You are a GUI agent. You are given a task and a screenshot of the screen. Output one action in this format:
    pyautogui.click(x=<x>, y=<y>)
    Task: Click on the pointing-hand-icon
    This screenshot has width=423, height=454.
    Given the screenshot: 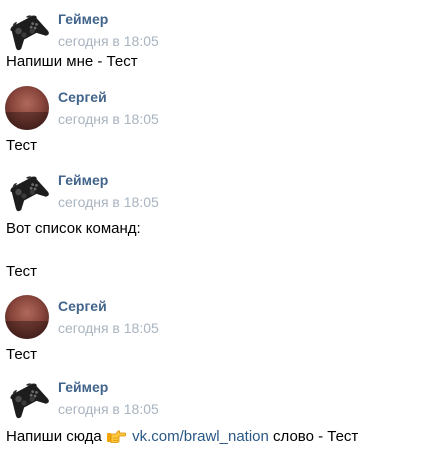 What is the action you would take?
    pyautogui.click(x=116, y=438)
    